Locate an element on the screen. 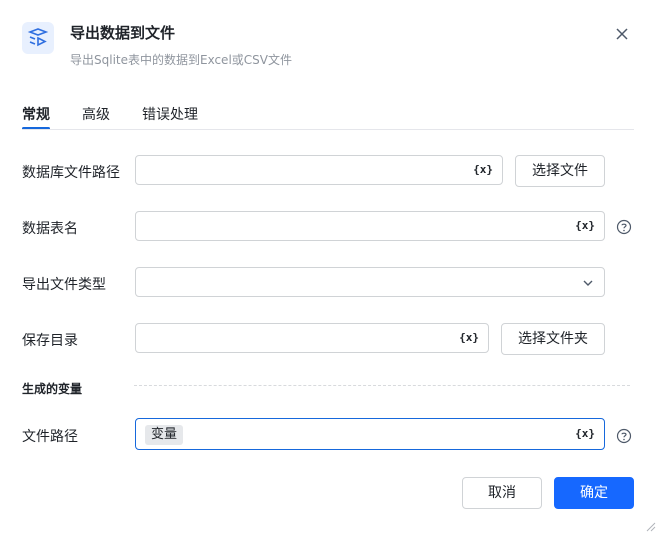 This screenshot has width=658, height=534. select-folder-button: 选择文件夹 is located at coordinates (553, 339).